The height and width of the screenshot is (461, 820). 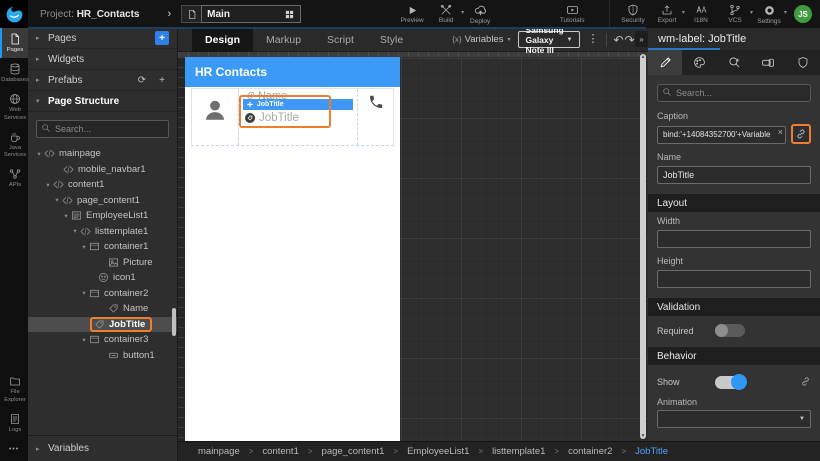 What do you see at coordinates (102, 129) in the screenshot?
I see `tree-search-input` at bounding box center [102, 129].